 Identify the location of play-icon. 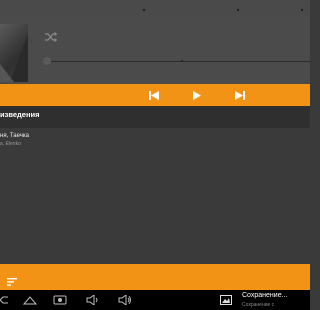
(197, 95).